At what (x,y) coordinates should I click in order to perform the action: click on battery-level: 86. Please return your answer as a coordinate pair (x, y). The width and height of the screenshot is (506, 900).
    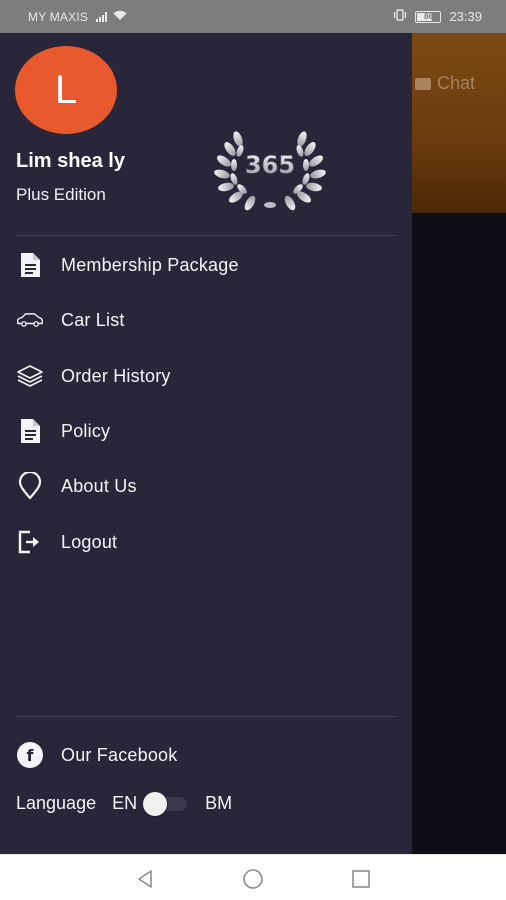
    Looking at the image, I should click on (428, 16).